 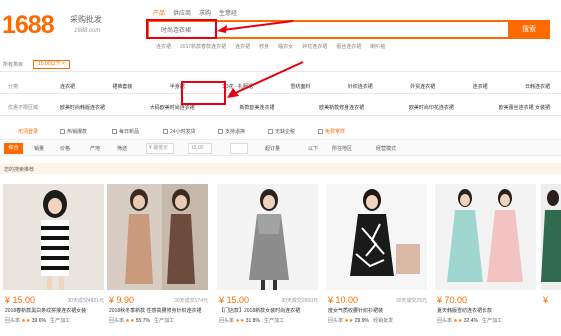 I want to click on product-card: ¥ 70.00 夏天韩版雪纺连衣裙长款 回头率 ★★ 32.4% 生产加工, so click(x=485, y=260).